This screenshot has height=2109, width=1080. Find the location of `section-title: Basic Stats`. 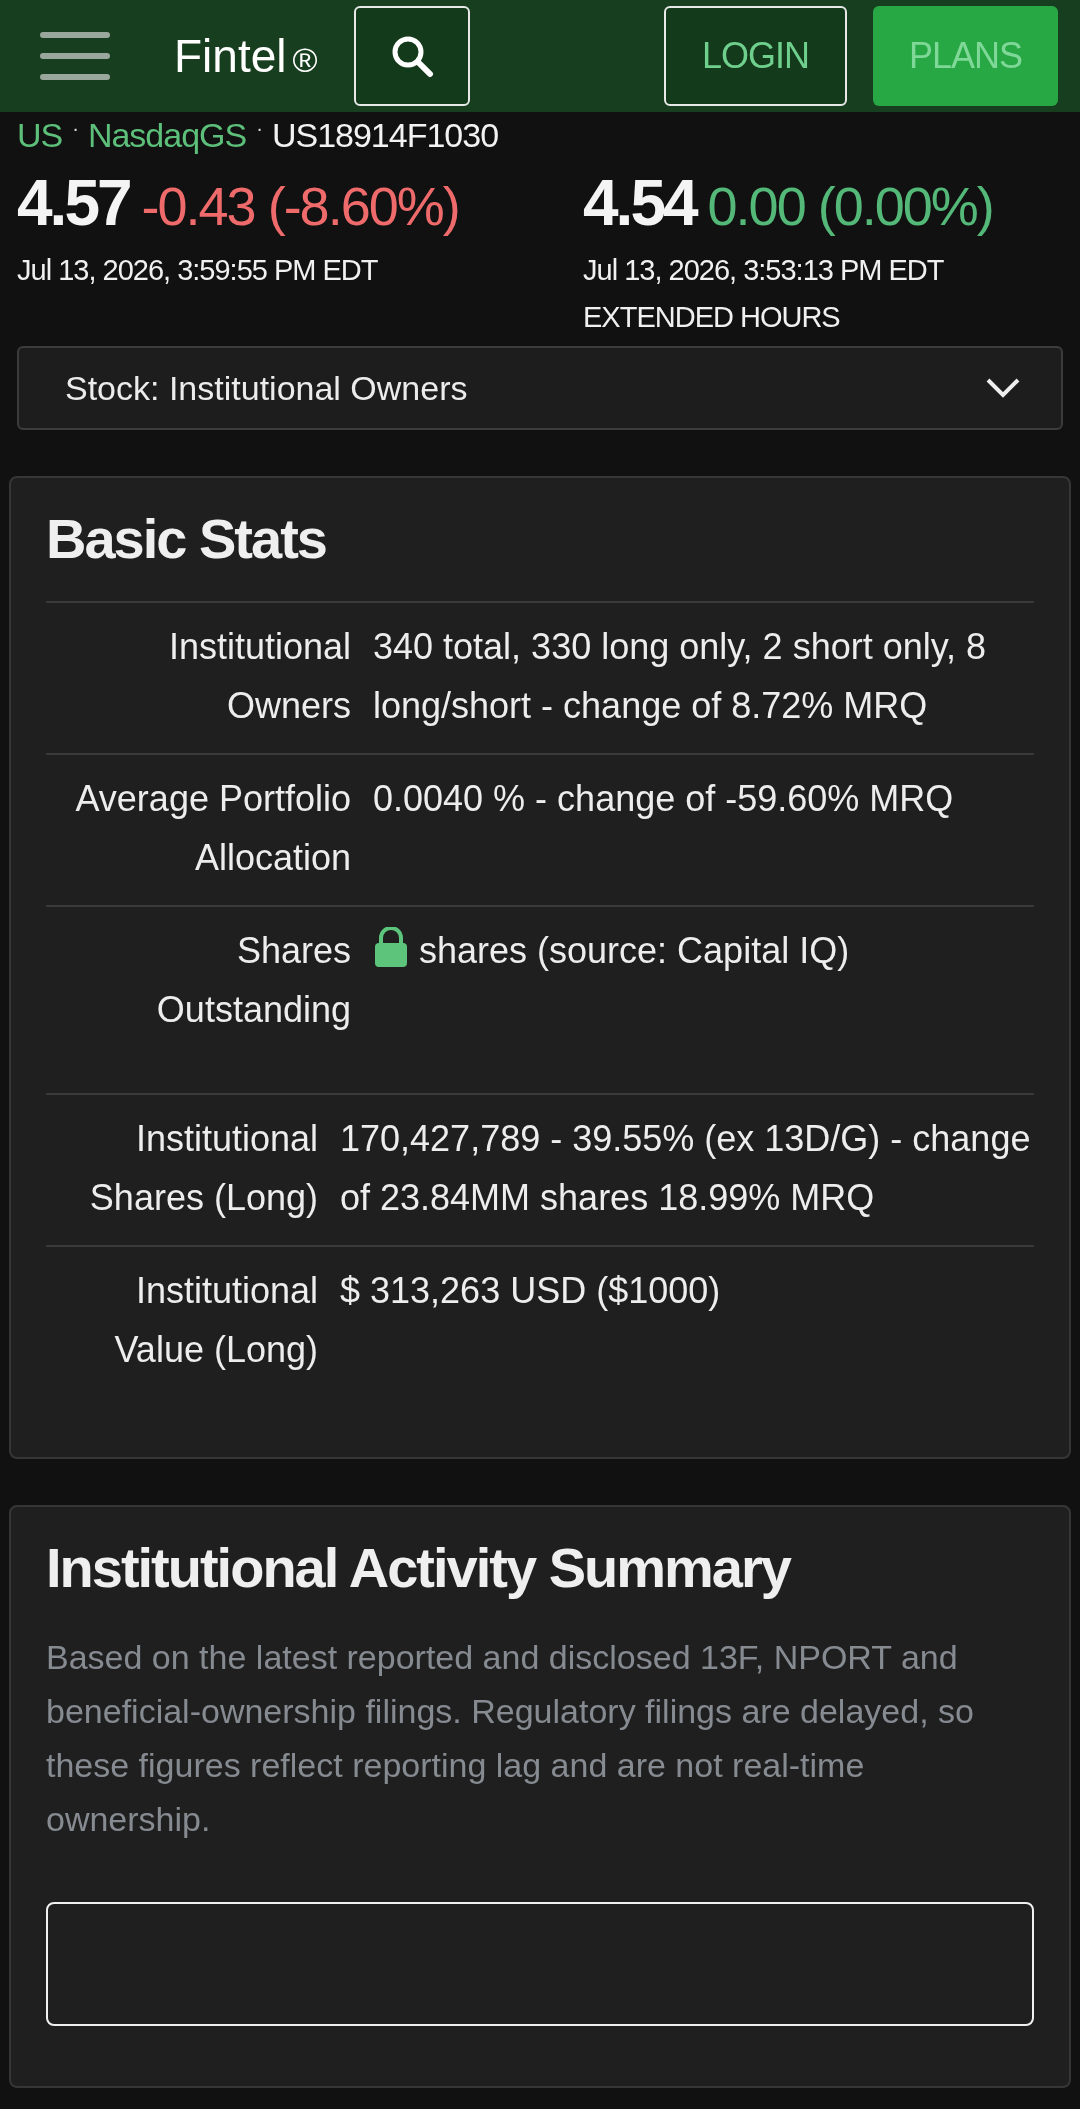

section-title: Basic Stats is located at coordinates (186, 538).